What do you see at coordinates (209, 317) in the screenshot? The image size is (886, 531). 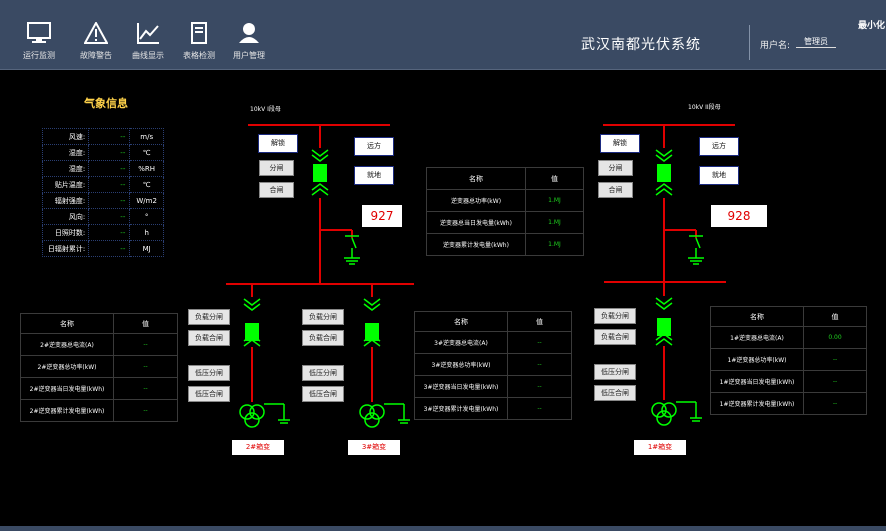 I see `load-open-button-2: 负载分闸` at bounding box center [209, 317].